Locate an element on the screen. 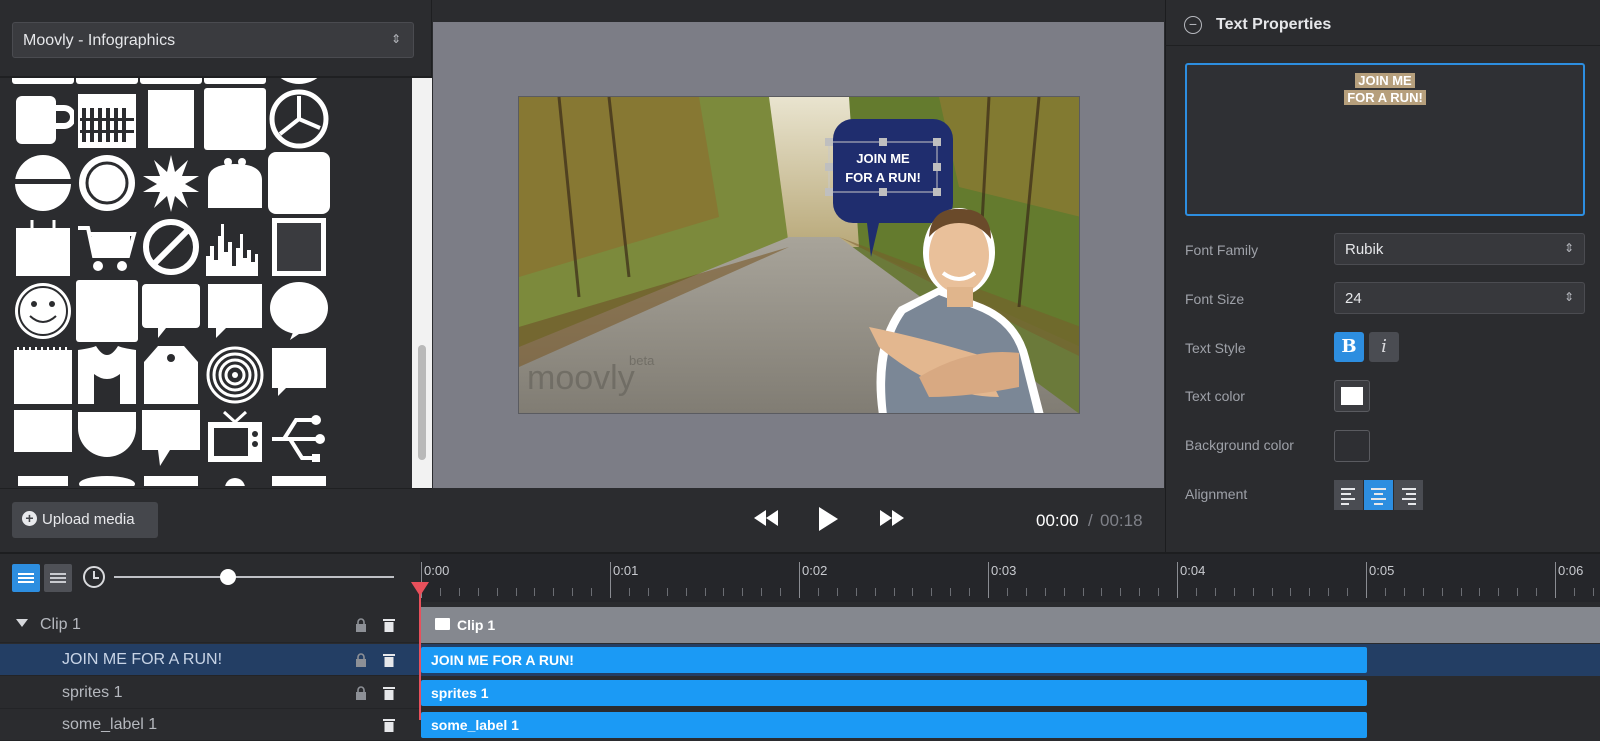  layer-row-text: JOIN ME FOR A RUN! is located at coordinates (210, 660).